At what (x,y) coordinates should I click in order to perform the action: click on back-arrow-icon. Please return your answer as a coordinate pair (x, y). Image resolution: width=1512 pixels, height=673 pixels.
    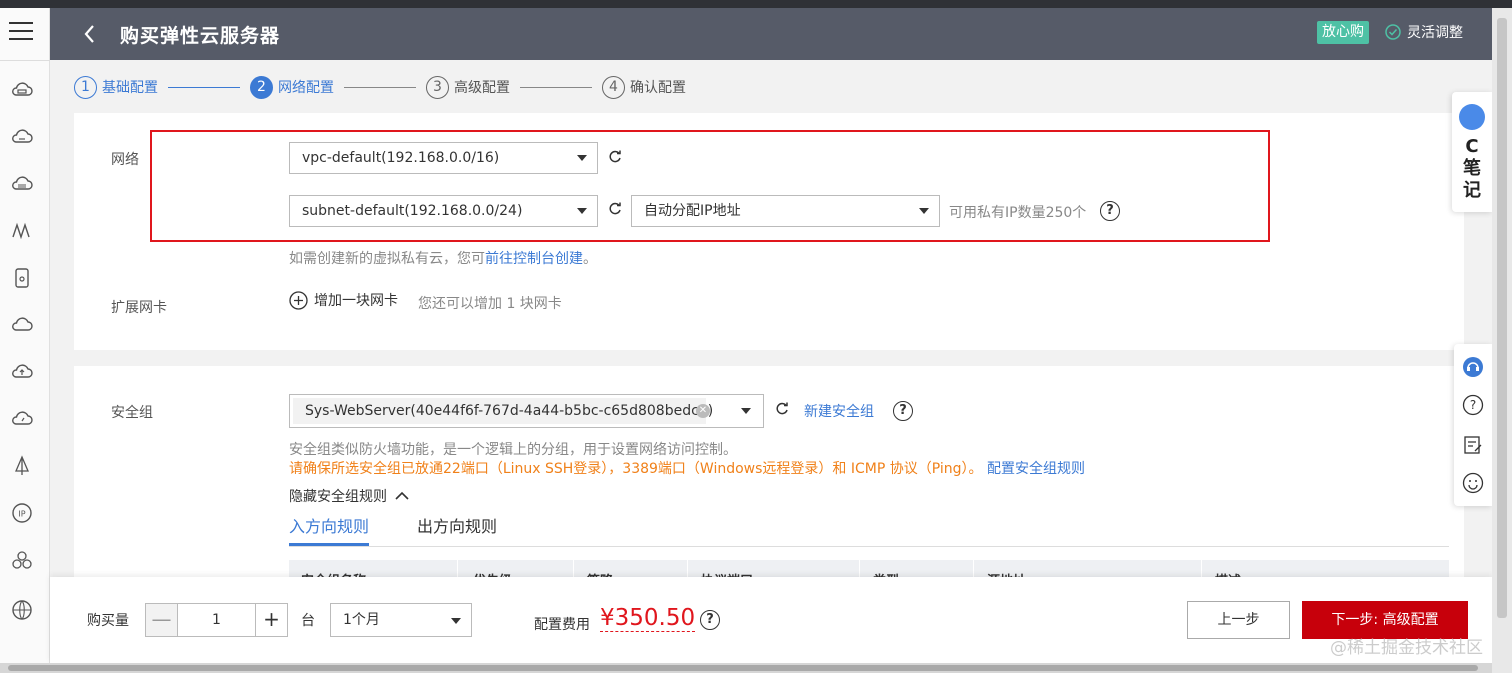
    Looking at the image, I should click on (90, 34).